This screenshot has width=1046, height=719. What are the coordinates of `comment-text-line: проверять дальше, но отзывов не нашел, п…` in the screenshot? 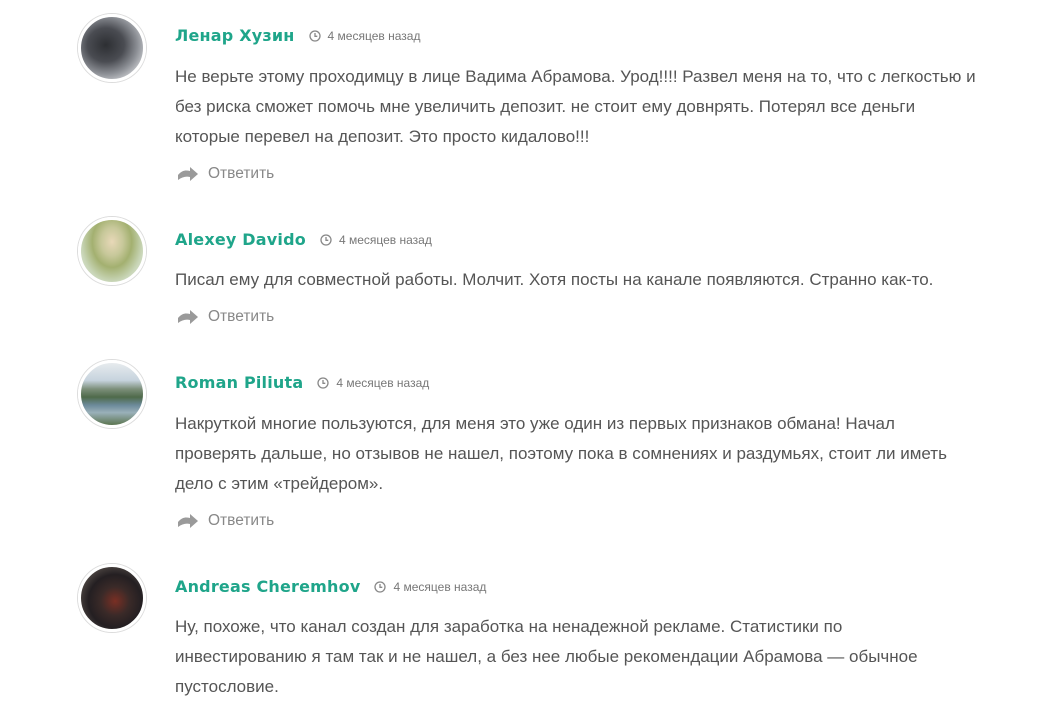 It's located at (561, 453).